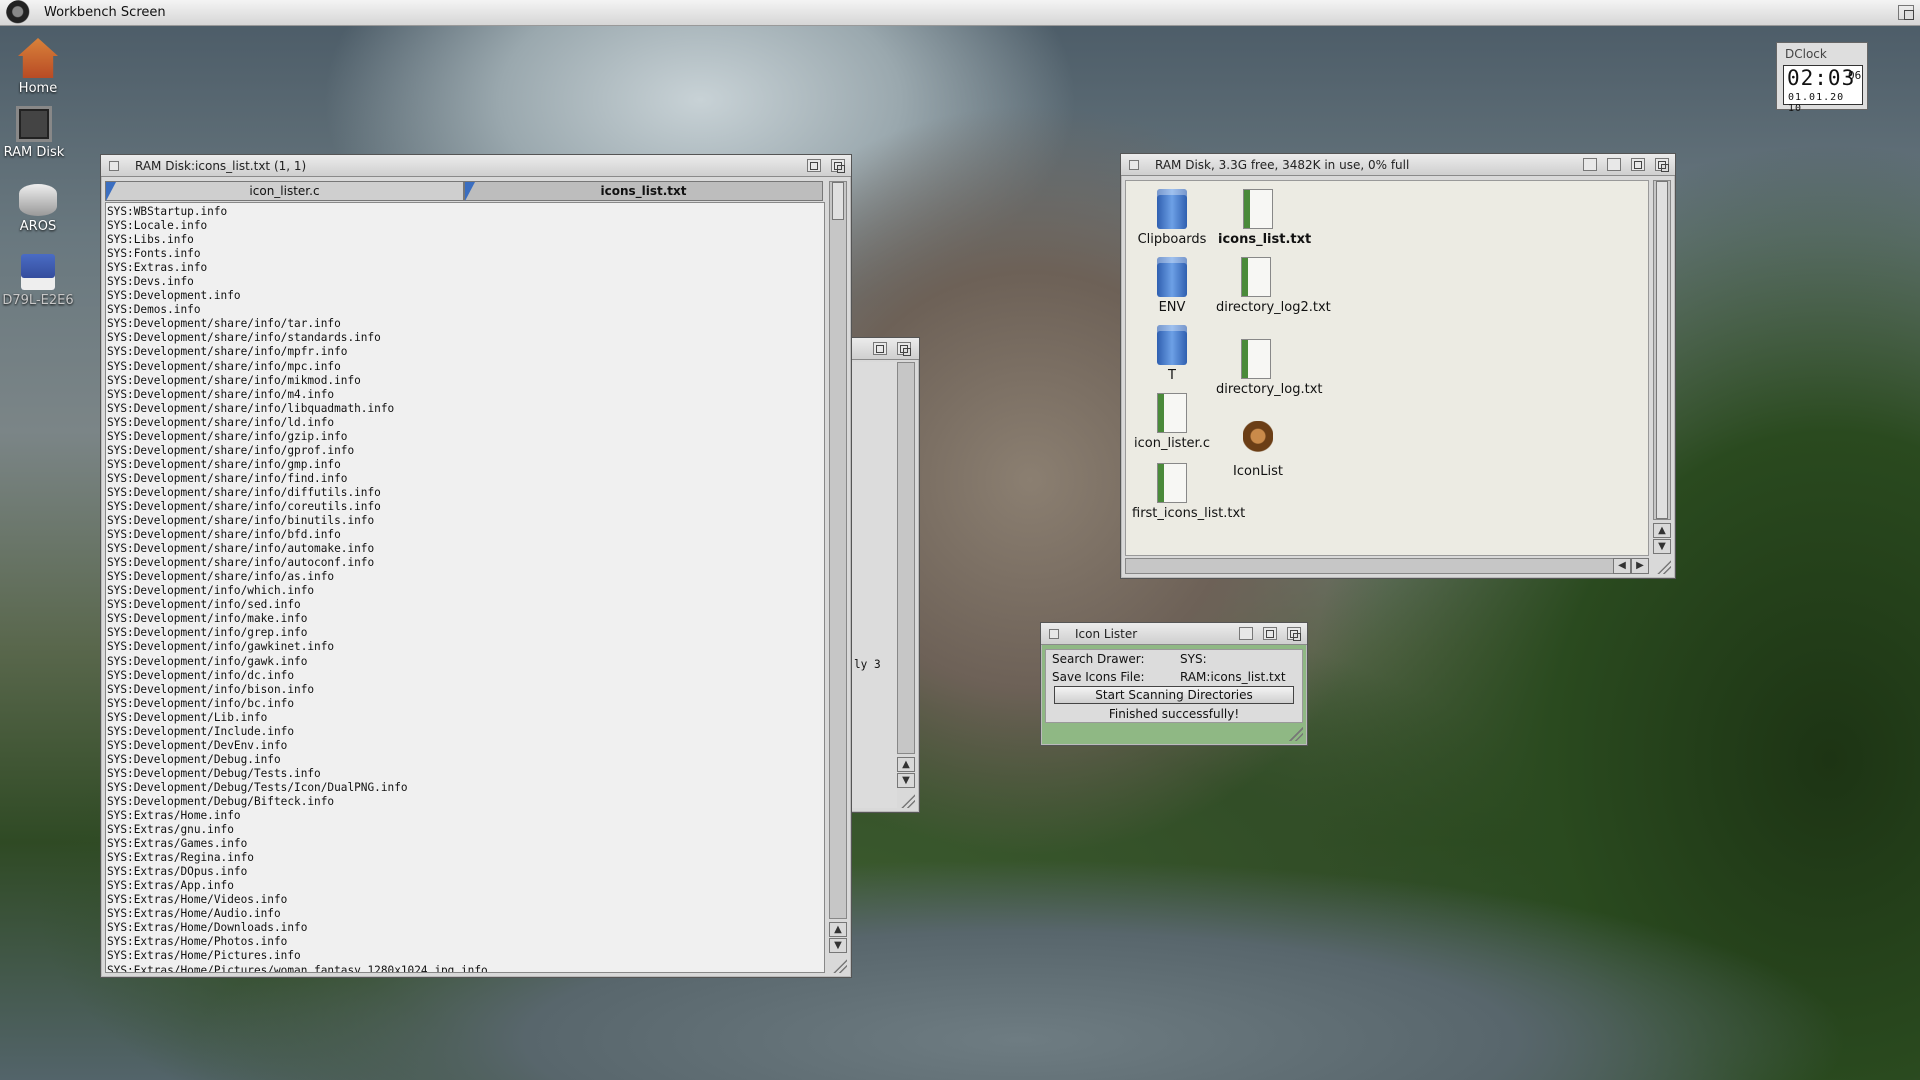 Image resolution: width=1920 pixels, height=1080 pixels. Describe the element at coordinates (221, 422) in the screenshot. I see `editor-line: SYS:Development/share/info/ld.info` at that location.